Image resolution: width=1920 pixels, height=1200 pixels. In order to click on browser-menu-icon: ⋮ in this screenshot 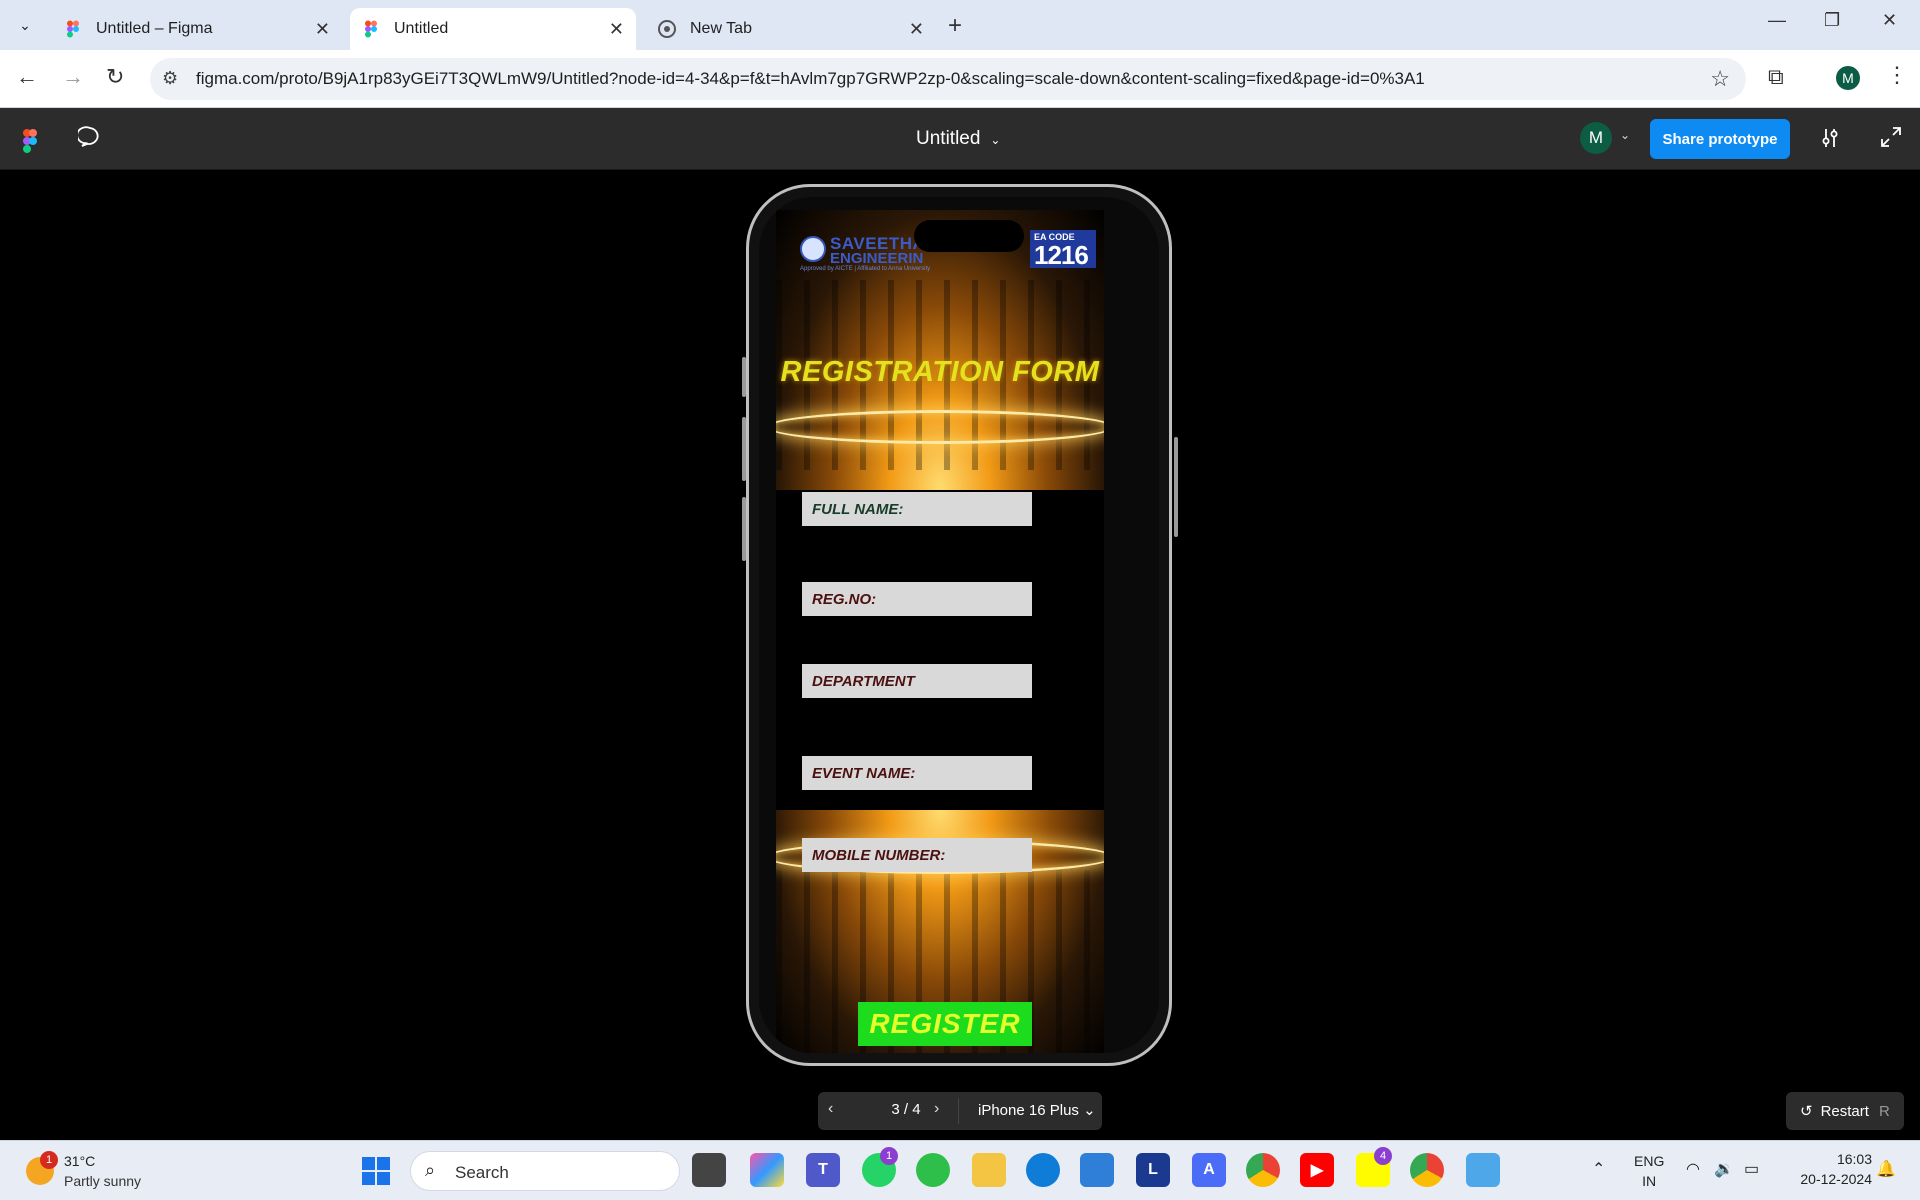, I will do `click(1897, 75)`.